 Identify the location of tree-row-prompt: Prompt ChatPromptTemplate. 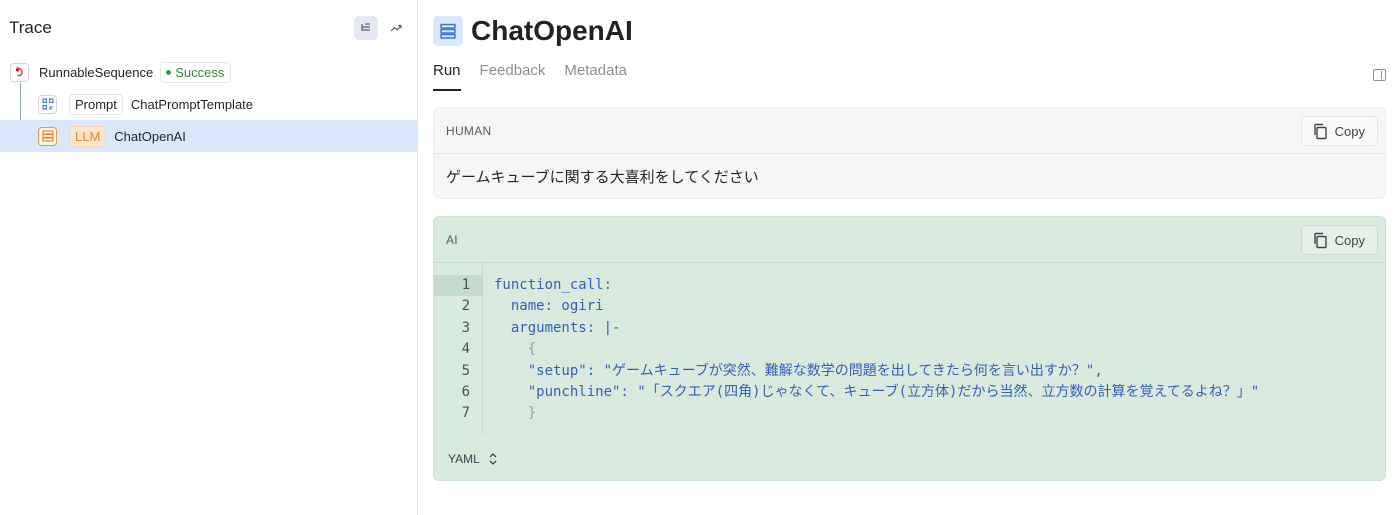
(208, 104).